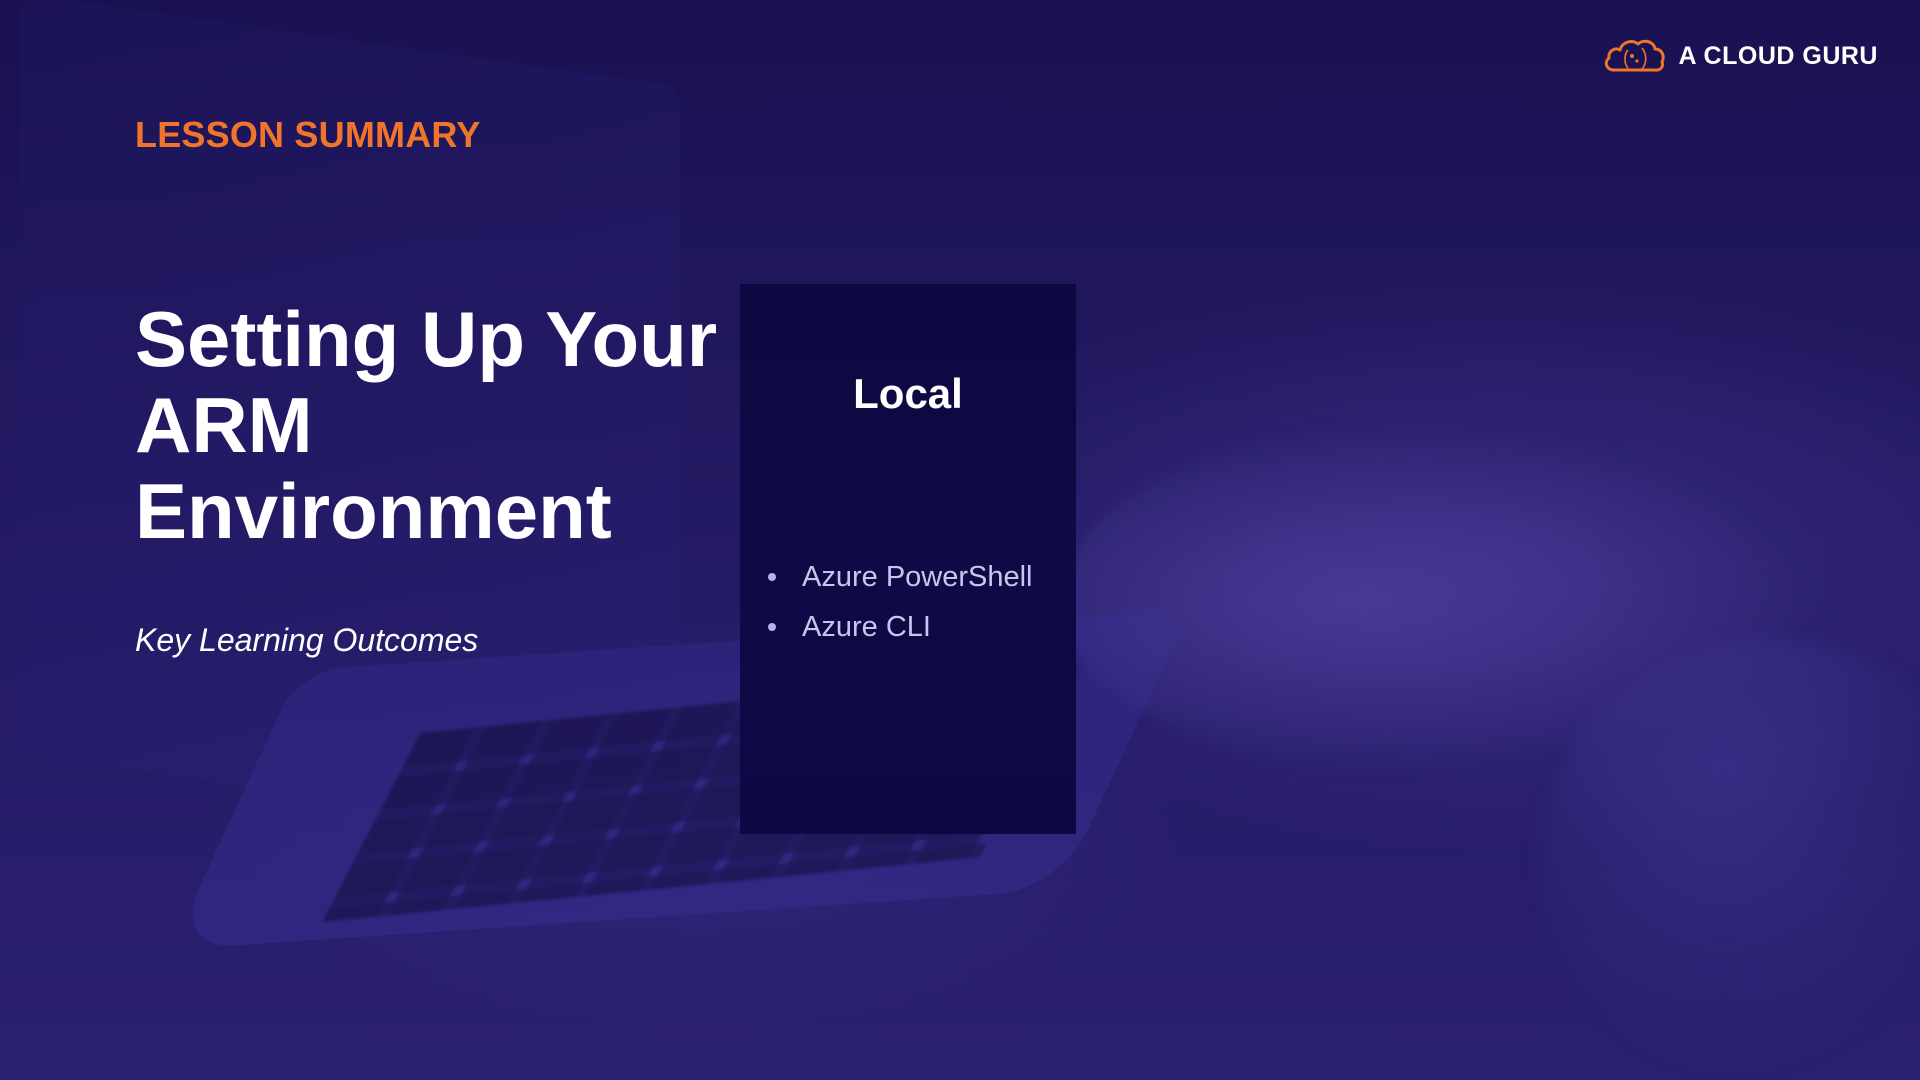 The width and height of the screenshot is (1920, 1080). I want to click on list-item-label: Azure PowerShell, so click(917, 576).